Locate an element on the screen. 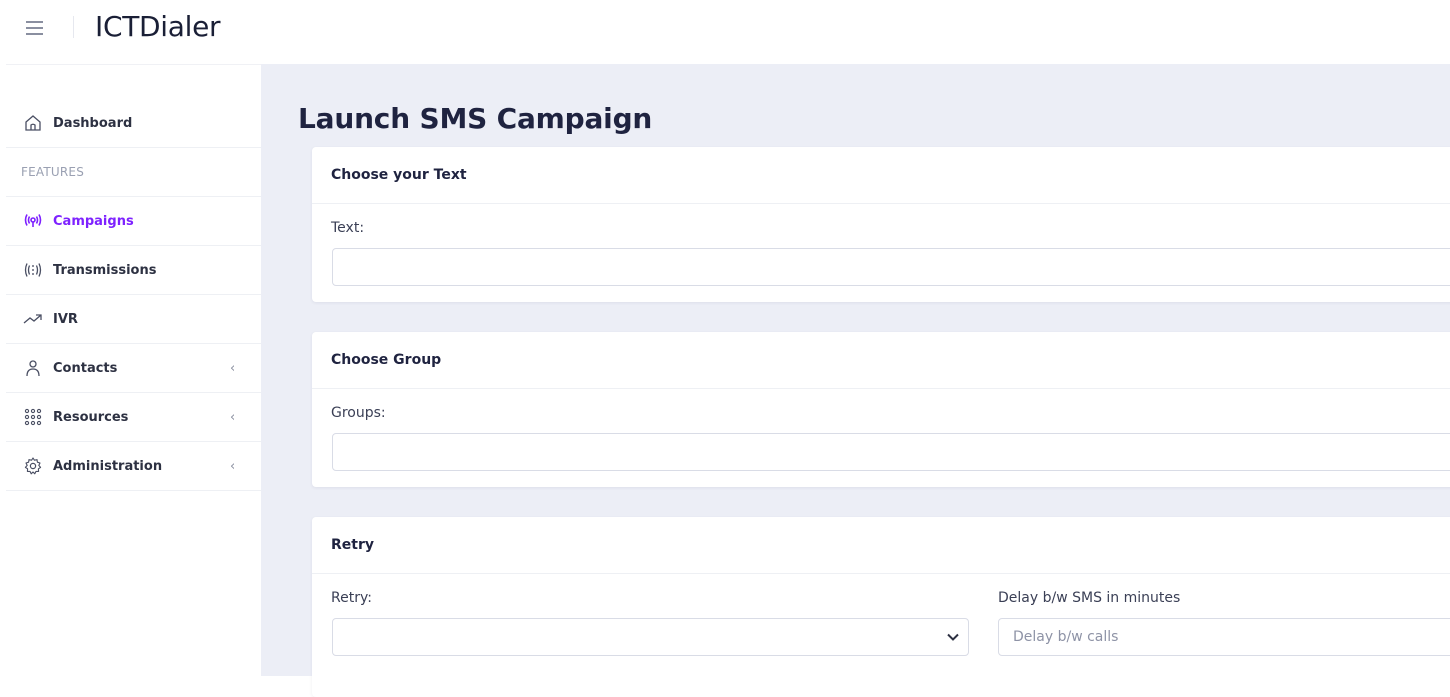 Image resolution: width=1450 pixels, height=697 pixels. chevron-down-icon is located at coordinates (953, 637).